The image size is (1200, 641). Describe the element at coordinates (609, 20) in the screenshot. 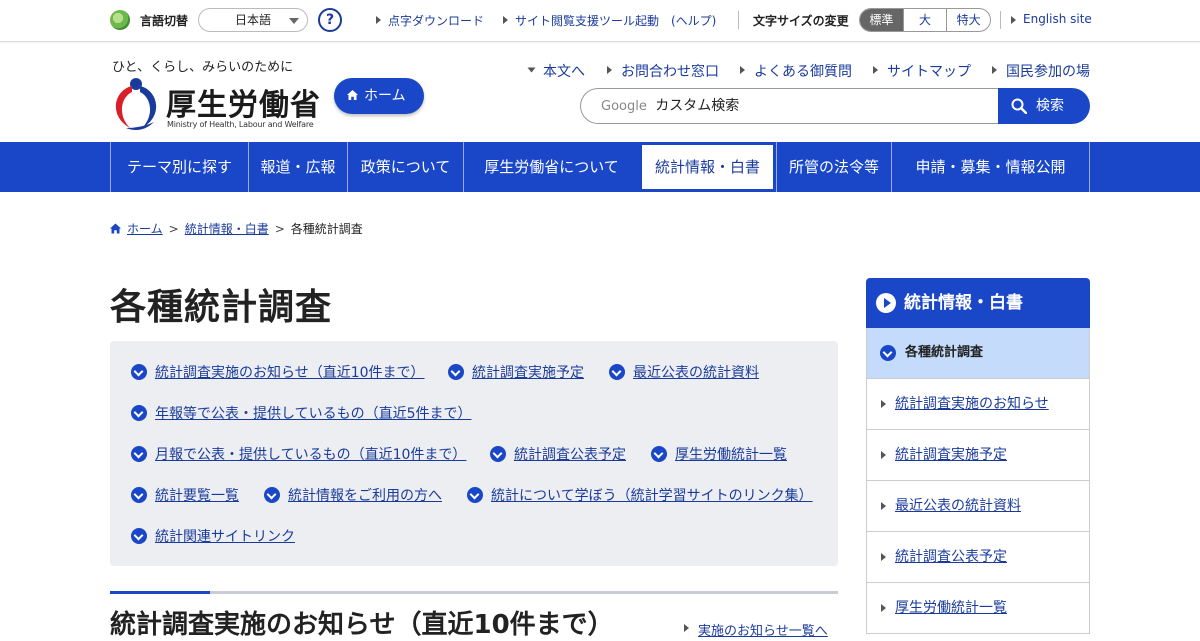

I see `accessibility-tool-link: サイト閲覧支援ツール起動 (ヘルプ)` at that location.